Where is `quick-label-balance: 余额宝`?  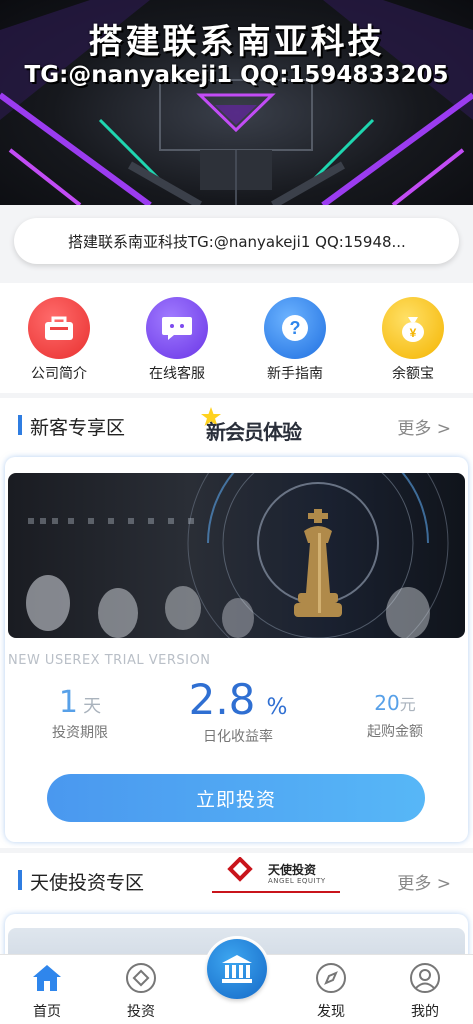
quick-label-balance: 余额宝 is located at coordinates (413, 374).